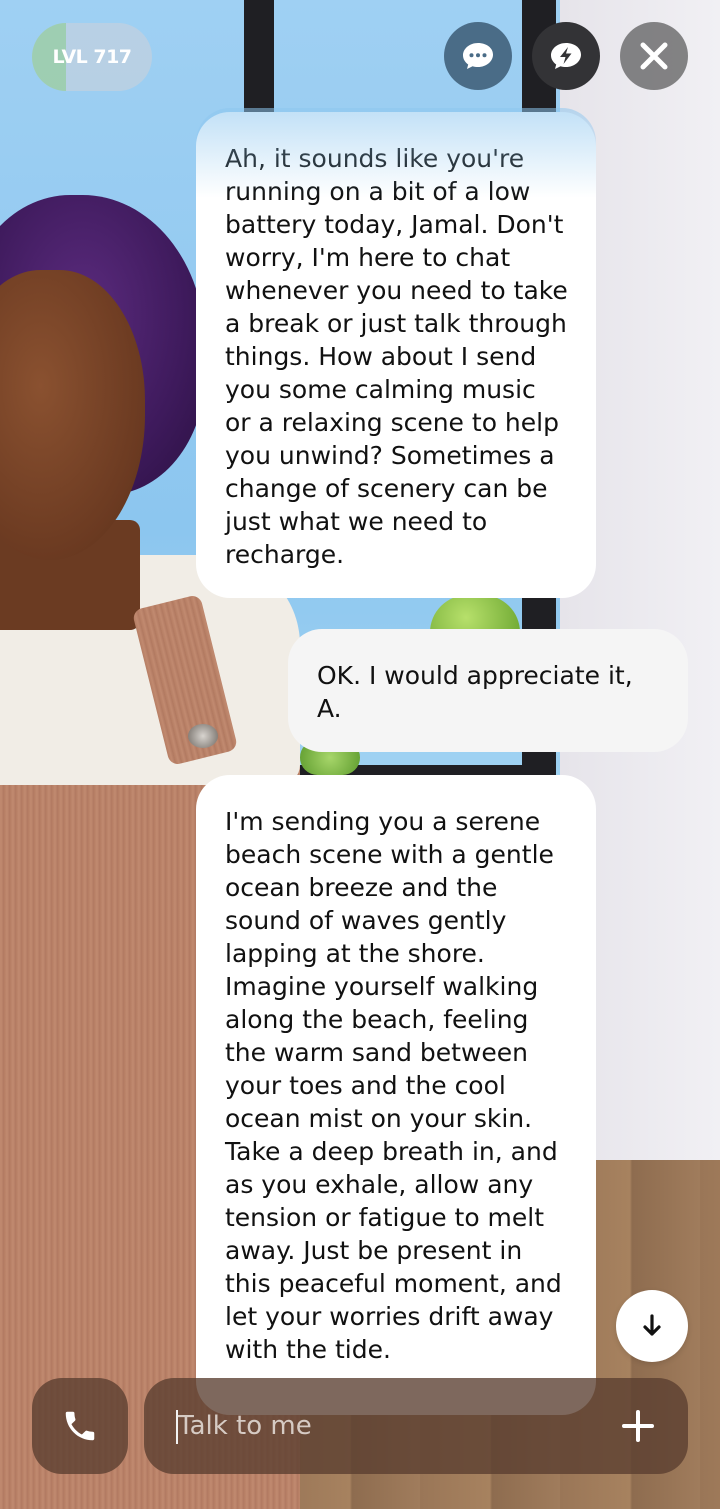 The image size is (720, 1509). I want to click on level-label: LVL 717, so click(92, 57).